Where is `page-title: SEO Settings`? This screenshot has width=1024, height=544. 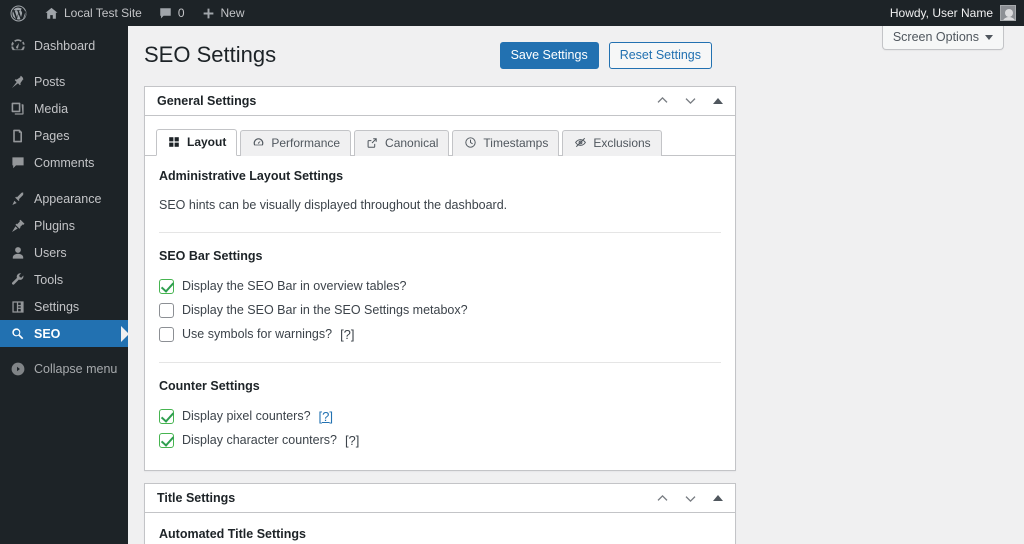 page-title: SEO Settings is located at coordinates (210, 54).